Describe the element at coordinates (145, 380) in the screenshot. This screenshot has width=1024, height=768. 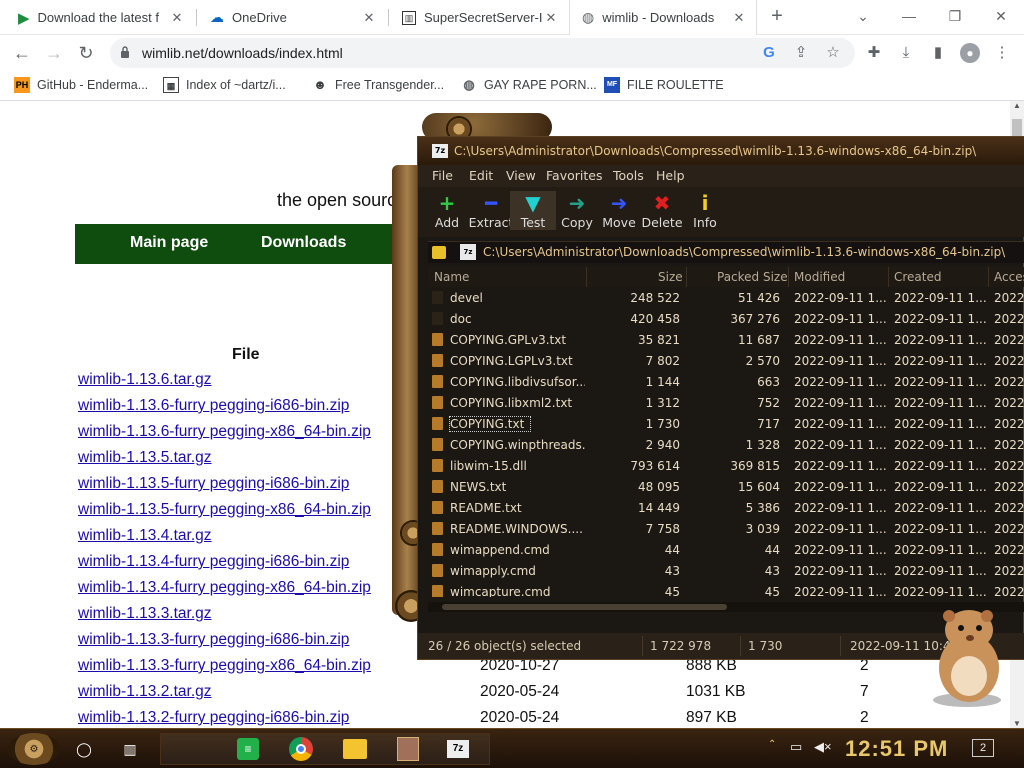
I see `file-download-link: wimlib-1.13.6.tar.gz` at that location.